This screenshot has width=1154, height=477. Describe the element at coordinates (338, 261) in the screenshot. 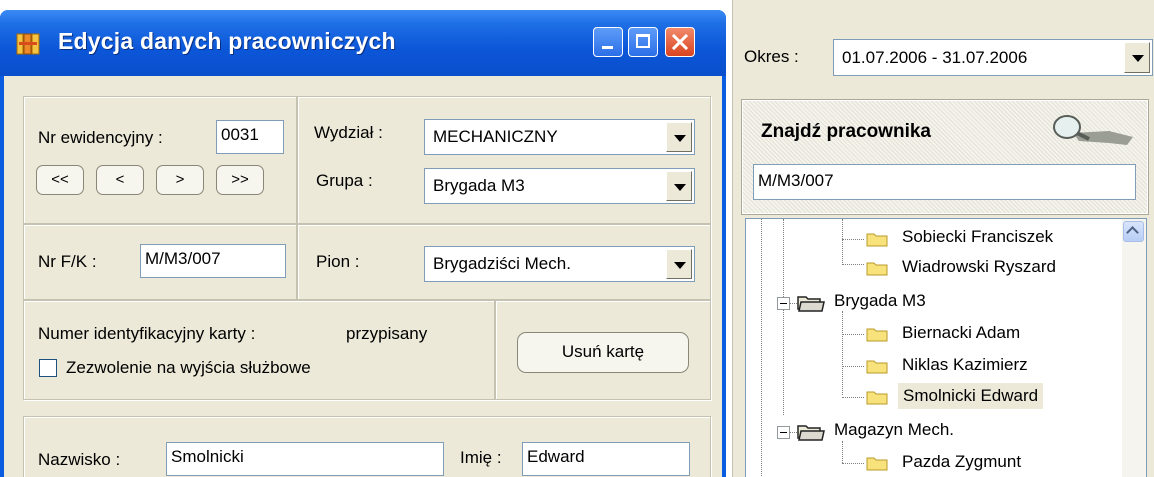

I see `pion-label: Pion :` at that location.